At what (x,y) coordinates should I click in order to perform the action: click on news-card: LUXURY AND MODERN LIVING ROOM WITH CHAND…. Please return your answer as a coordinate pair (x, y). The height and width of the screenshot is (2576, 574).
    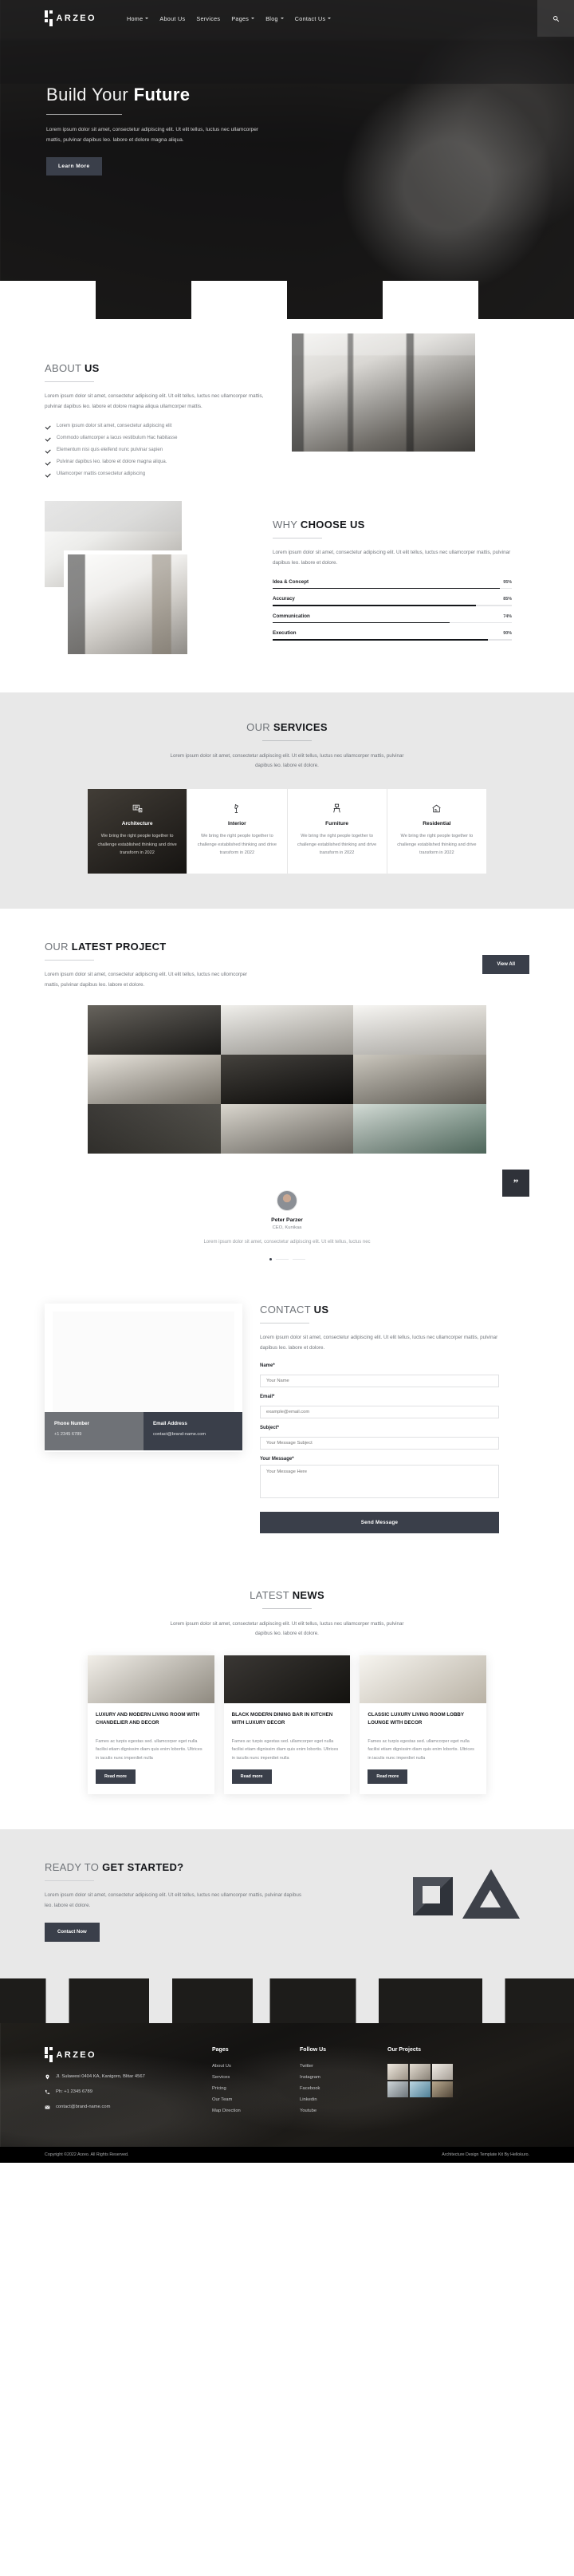
    Looking at the image, I should click on (151, 1725).